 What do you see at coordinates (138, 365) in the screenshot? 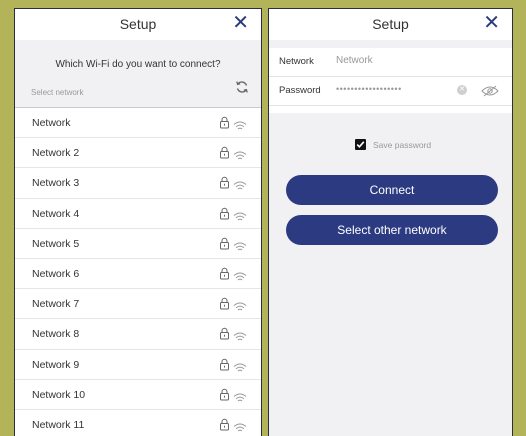
I see `network-list-item: Network 9` at bounding box center [138, 365].